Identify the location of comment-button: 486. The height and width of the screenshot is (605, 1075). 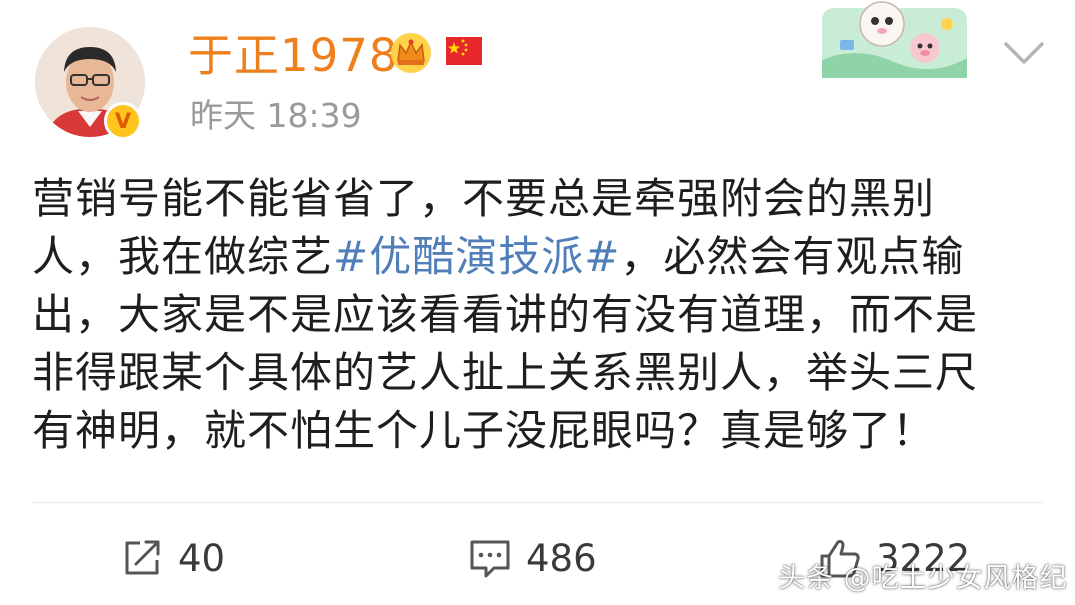
(532, 558).